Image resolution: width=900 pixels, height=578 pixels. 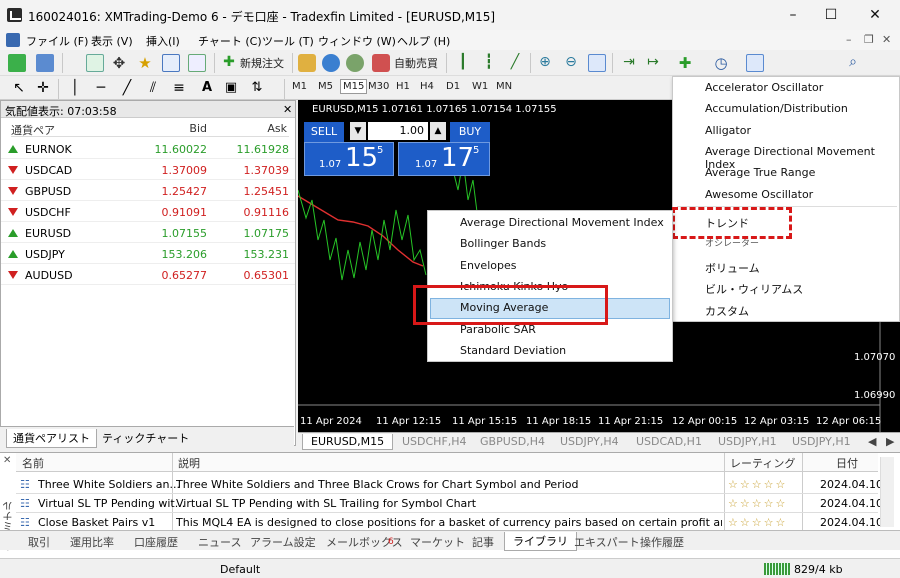 I want to click on cursor-icon: ↖, so click(x=19, y=89).